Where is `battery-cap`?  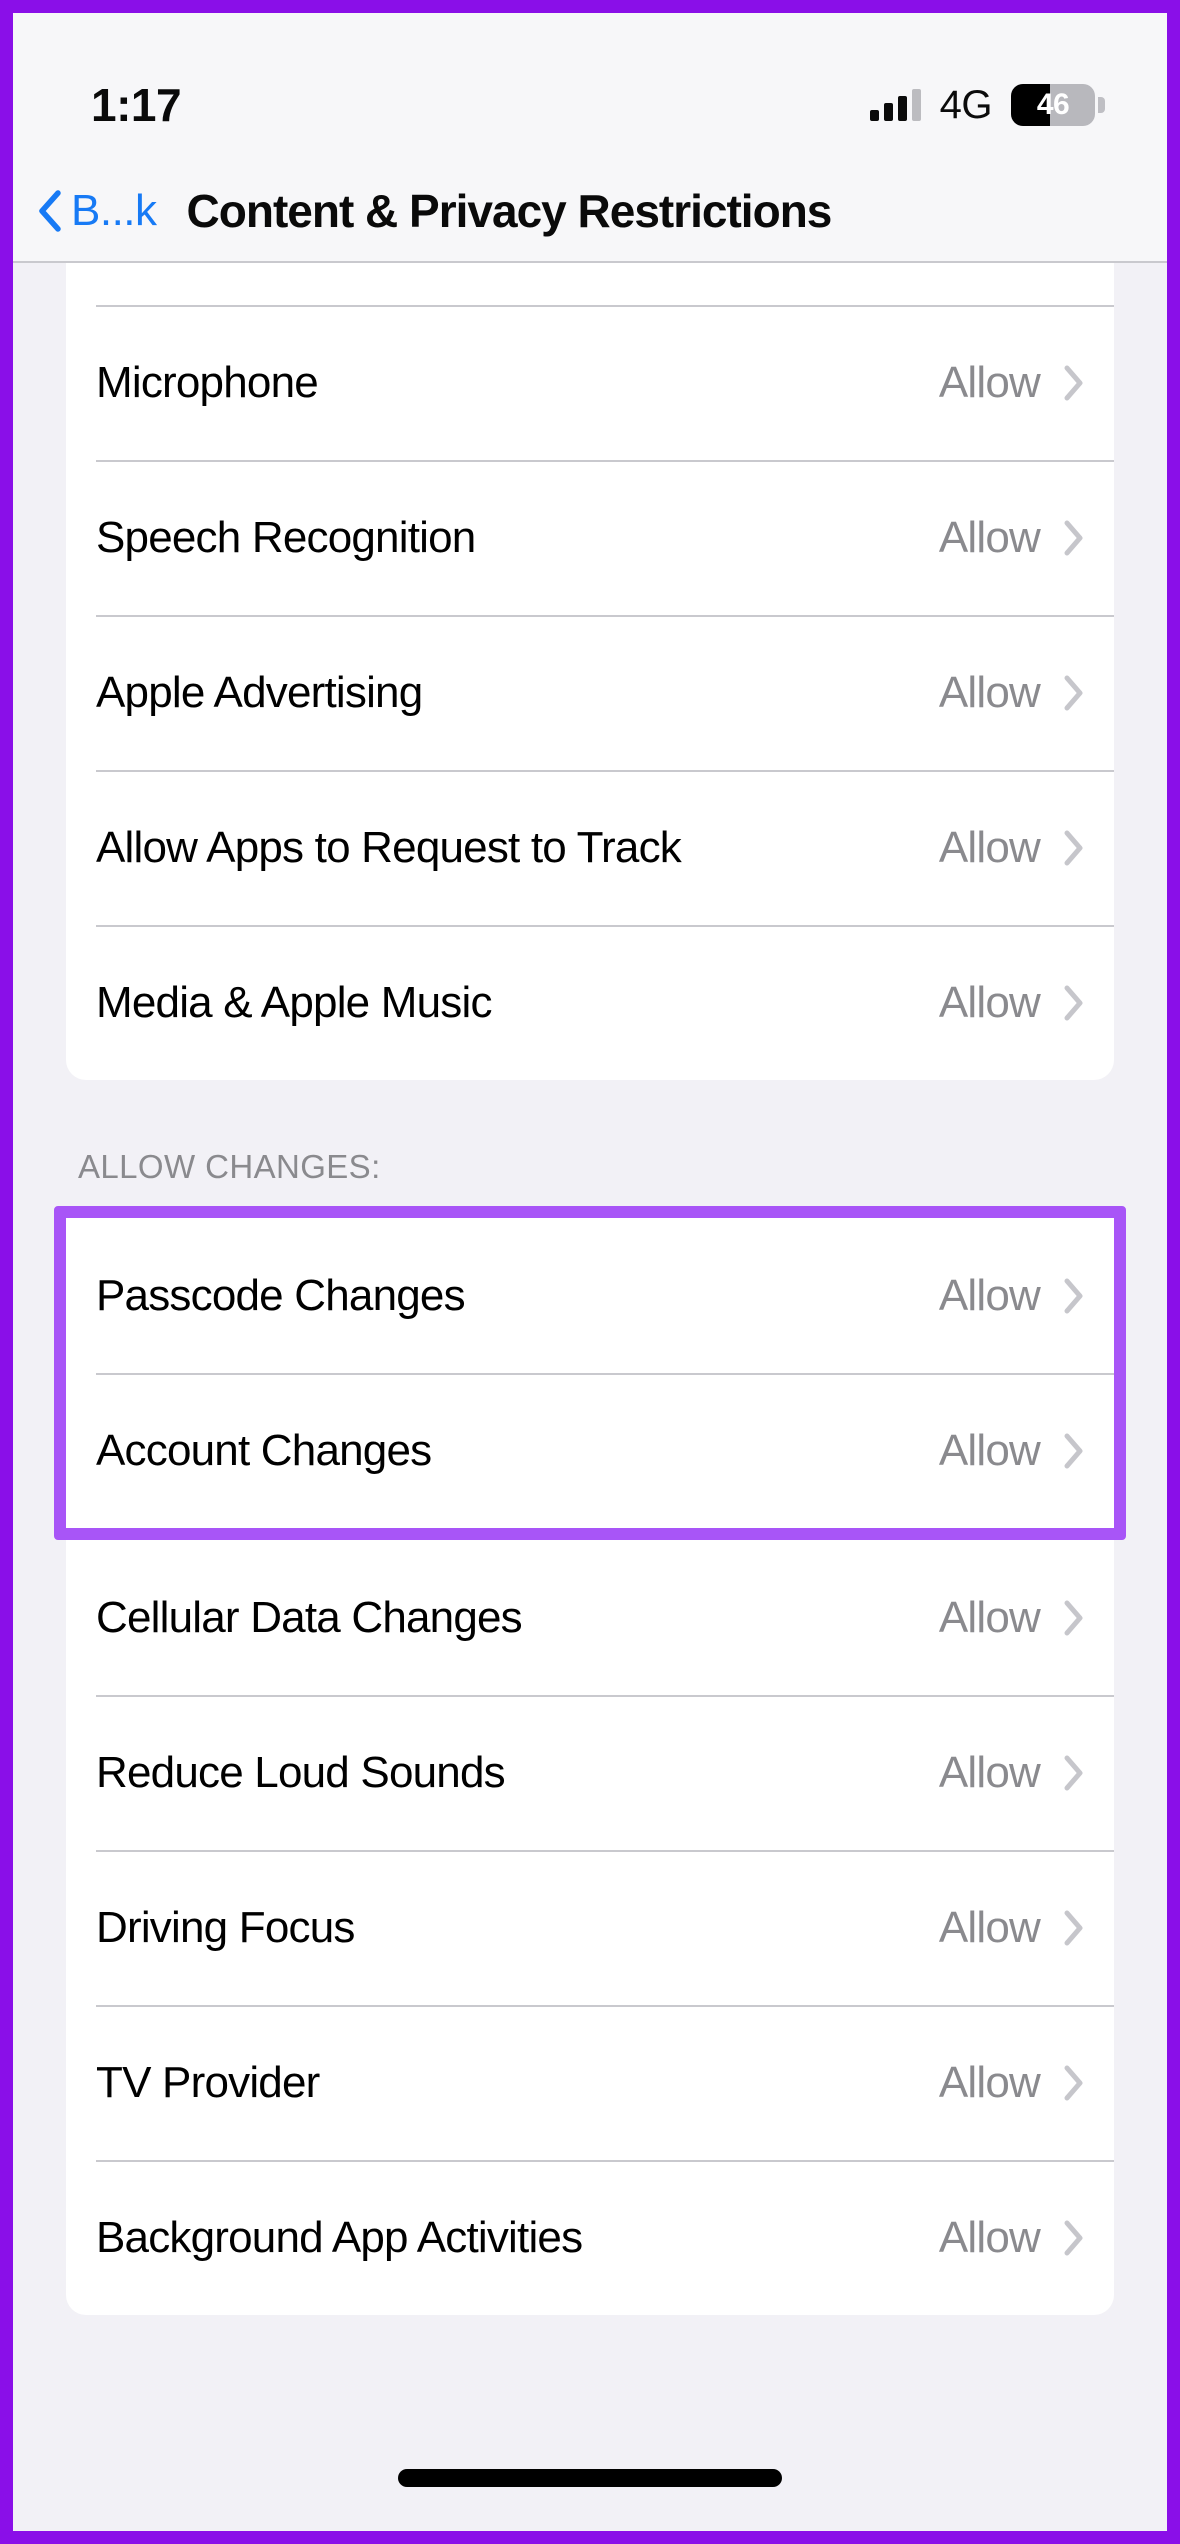
battery-cap is located at coordinates (1101, 105).